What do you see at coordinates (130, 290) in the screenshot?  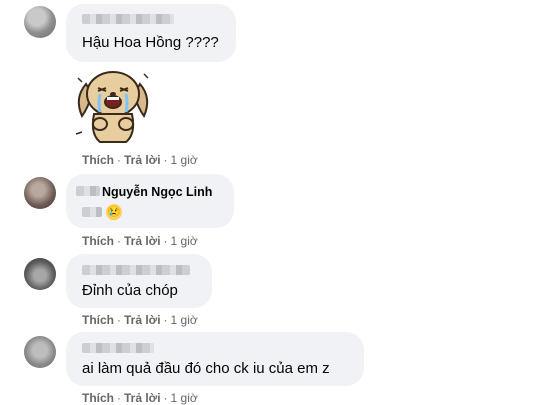 I see `comment-text: Đỉnh của chóp` at bounding box center [130, 290].